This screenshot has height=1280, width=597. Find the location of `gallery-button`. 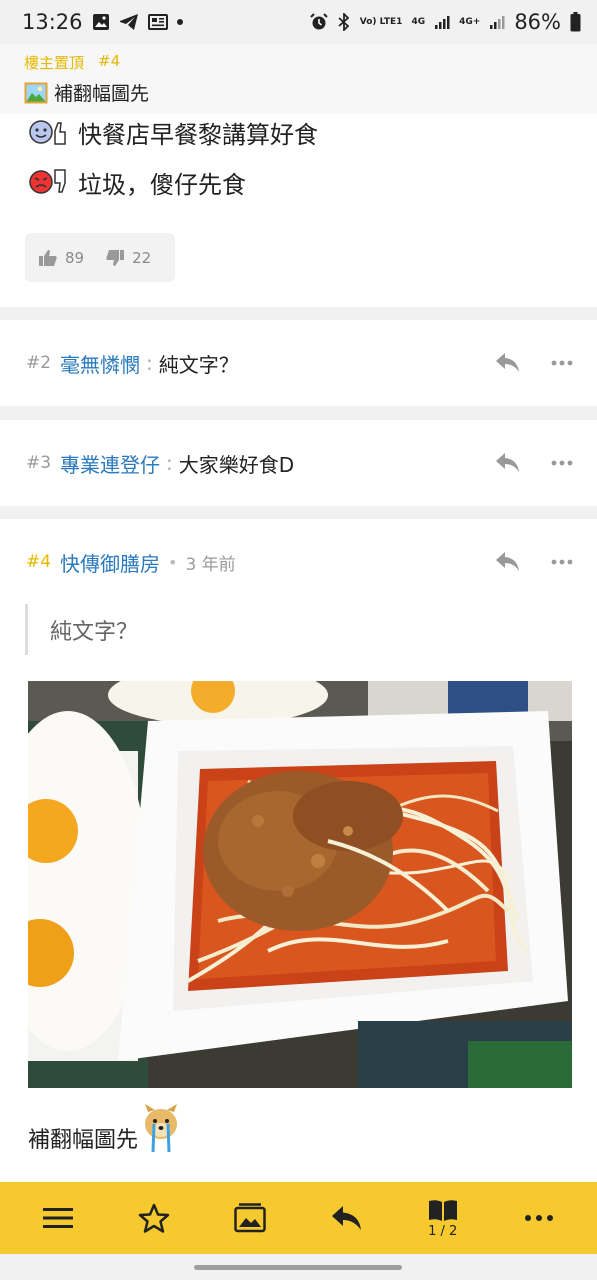

gallery-button is located at coordinates (250, 1218).